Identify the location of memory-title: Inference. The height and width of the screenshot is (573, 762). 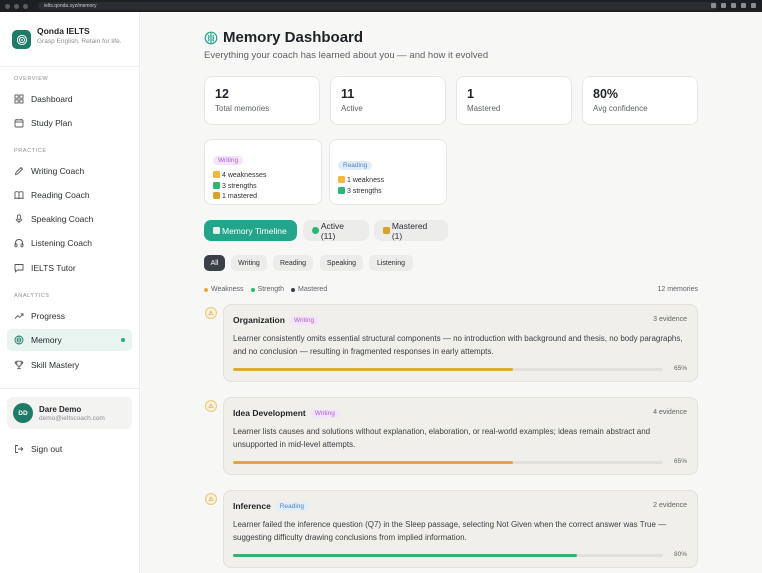
(252, 506).